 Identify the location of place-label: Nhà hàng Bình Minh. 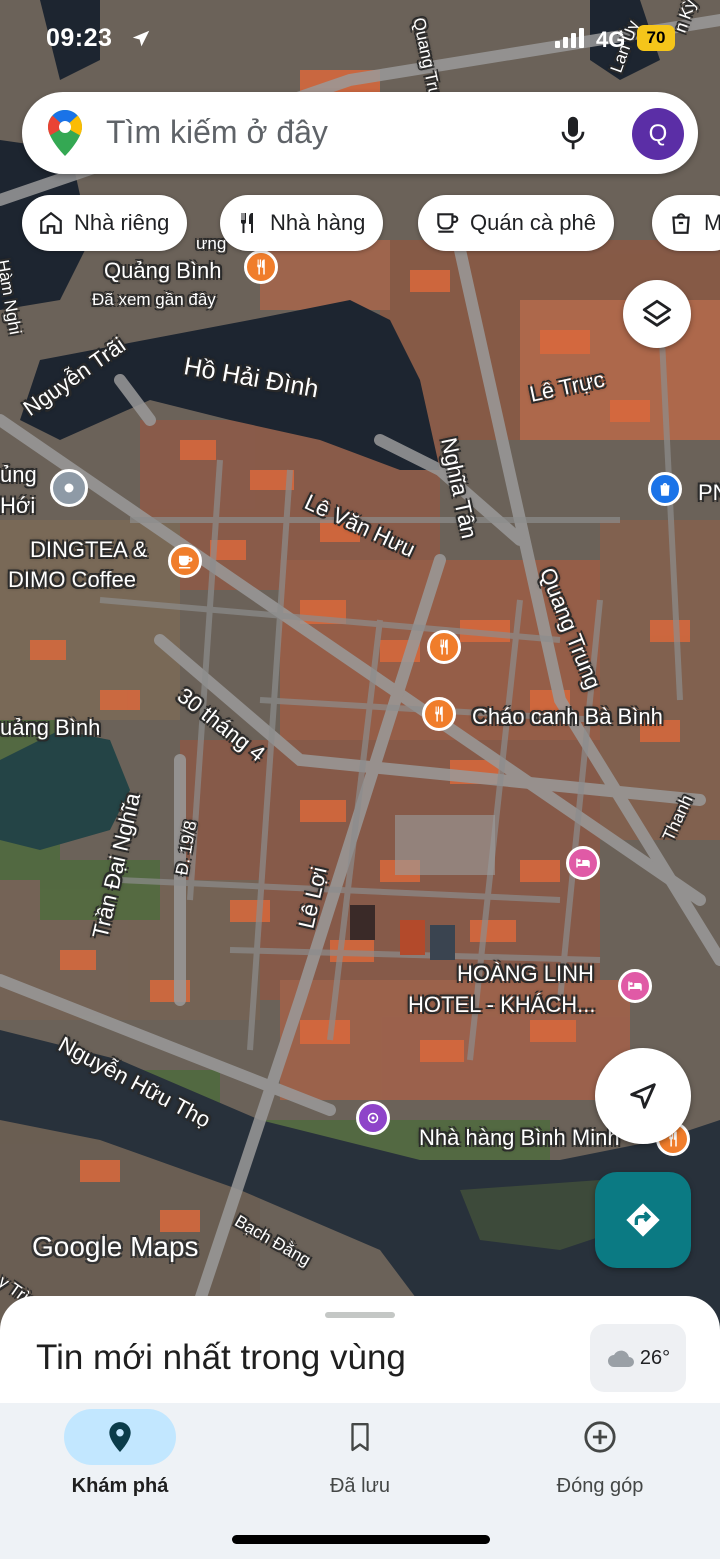
(519, 1138).